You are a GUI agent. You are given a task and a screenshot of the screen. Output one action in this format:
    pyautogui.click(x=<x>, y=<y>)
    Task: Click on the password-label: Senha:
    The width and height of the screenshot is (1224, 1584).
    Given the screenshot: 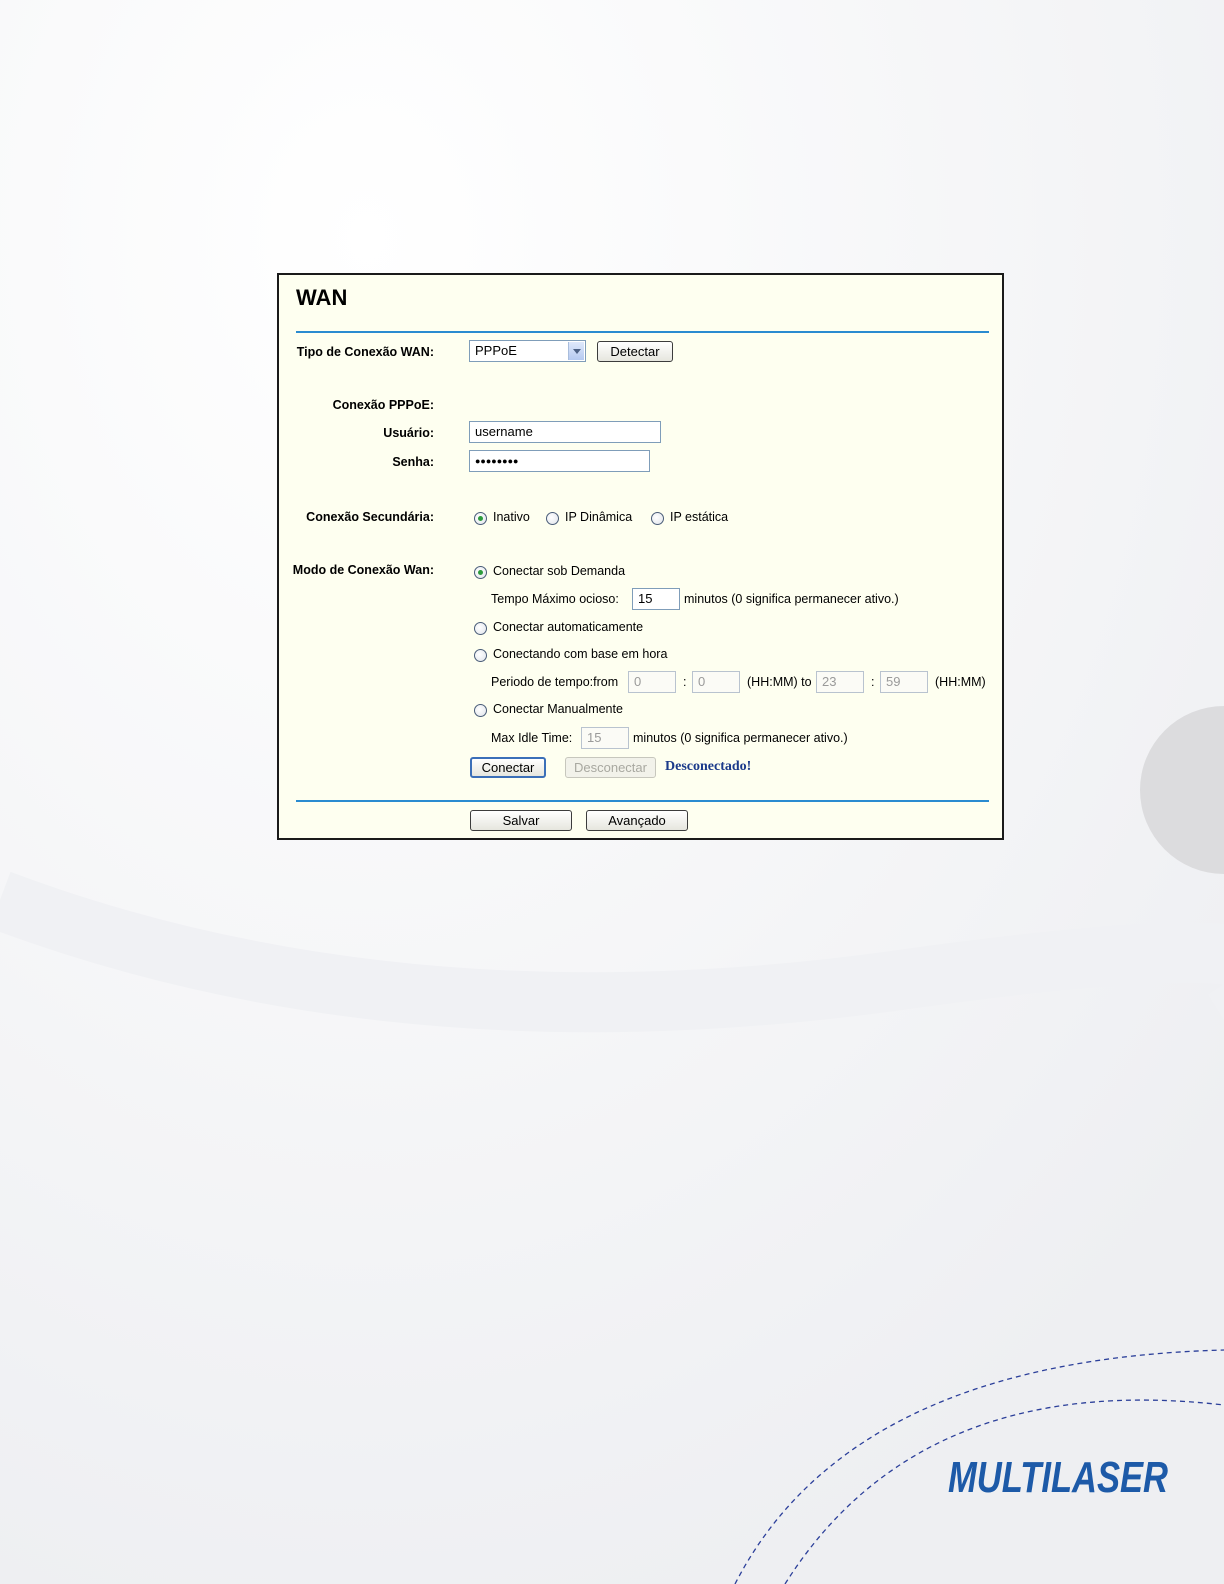 What is the action you would take?
    pyautogui.click(x=413, y=462)
    